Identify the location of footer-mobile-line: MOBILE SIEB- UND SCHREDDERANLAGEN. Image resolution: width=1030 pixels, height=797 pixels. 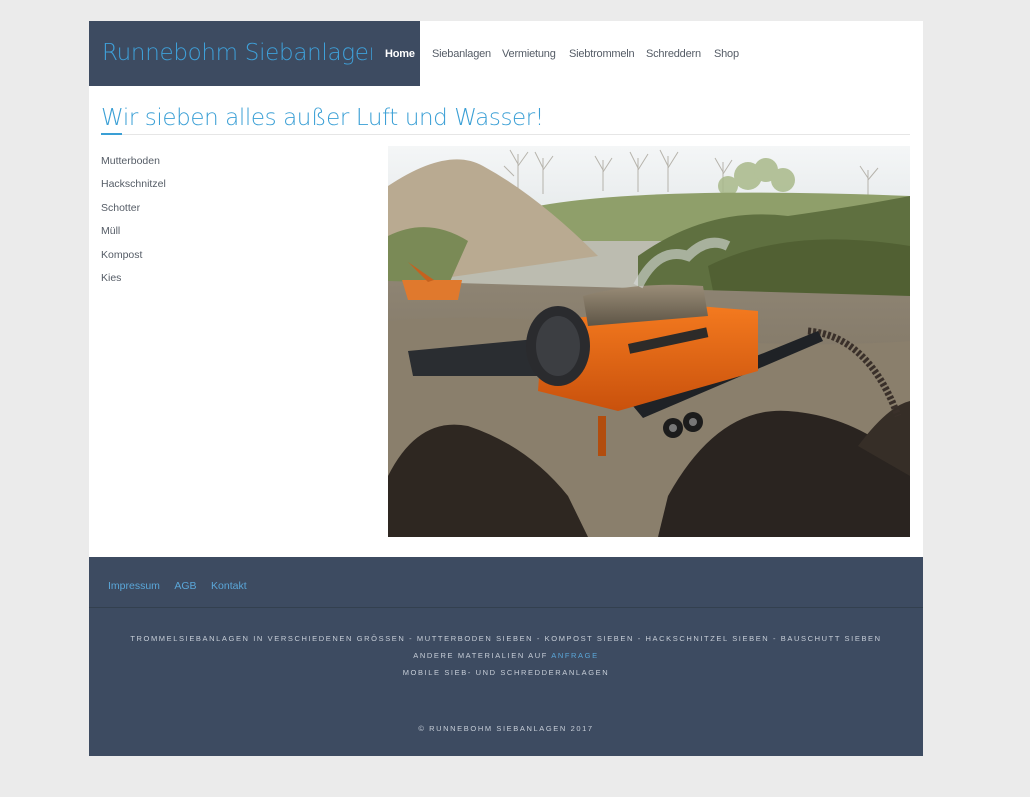
(506, 672).